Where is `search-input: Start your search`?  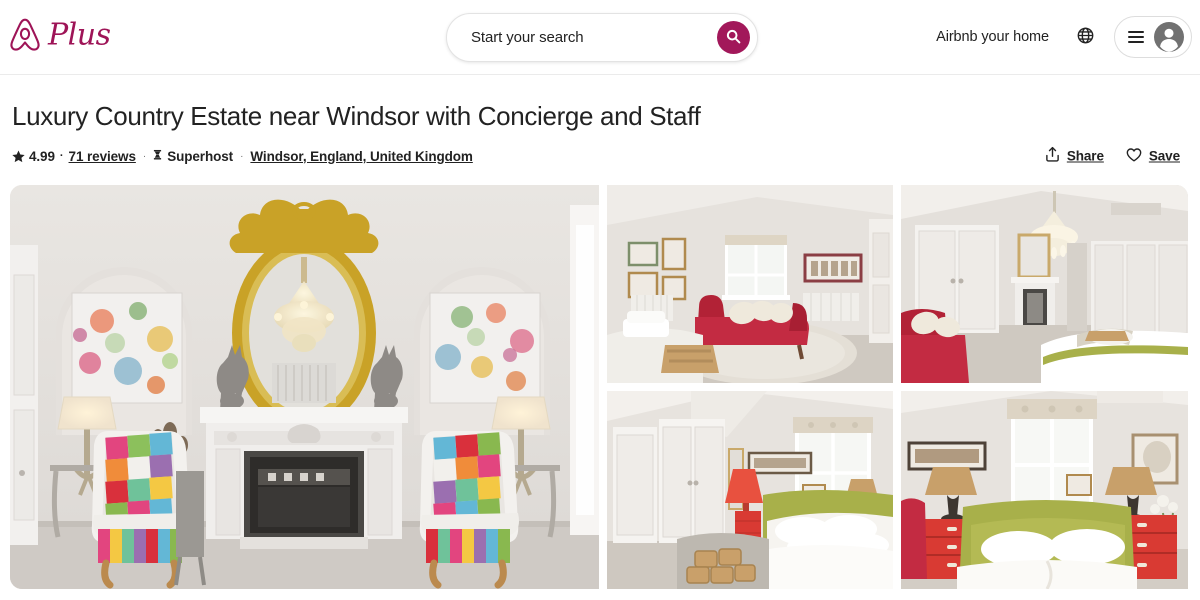 search-input: Start your search is located at coordinates (594, 37).